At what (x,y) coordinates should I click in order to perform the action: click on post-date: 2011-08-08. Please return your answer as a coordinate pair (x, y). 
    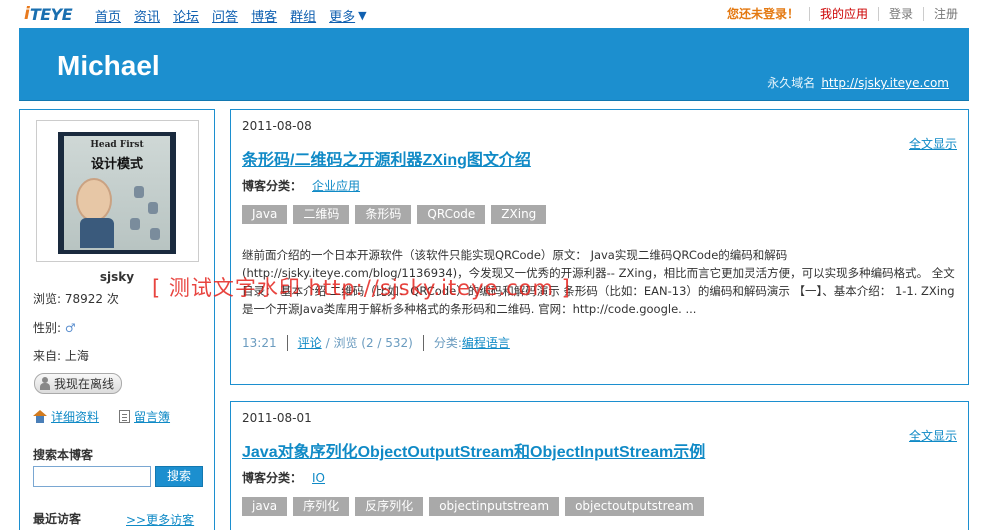
    Looking at the image, I should click on (277, 126).